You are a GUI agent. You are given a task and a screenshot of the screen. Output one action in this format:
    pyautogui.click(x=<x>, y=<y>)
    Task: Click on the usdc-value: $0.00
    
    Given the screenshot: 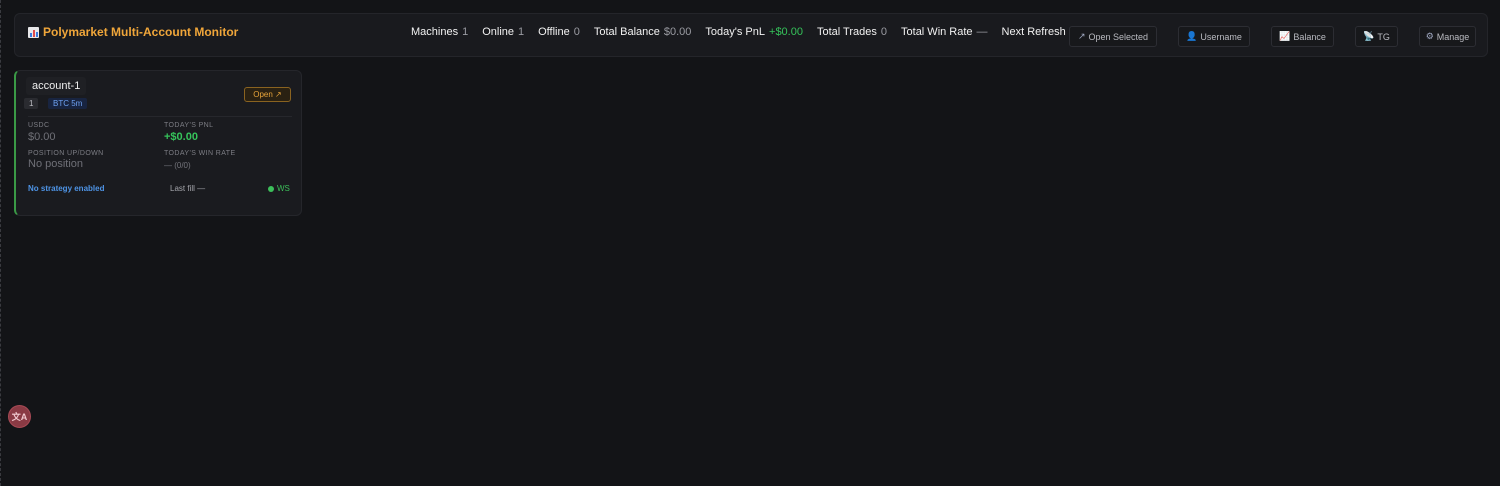 What is the action you would take?
    pyautogui.click(x=42, y=137)
    